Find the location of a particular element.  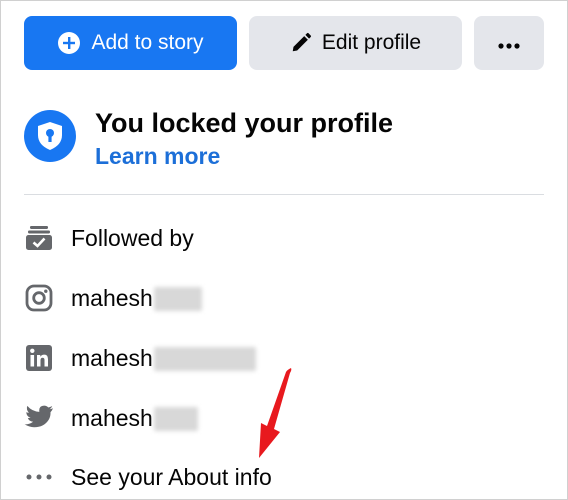

lock-notice-title: You locked your profile is located at coordinates (244, 123).